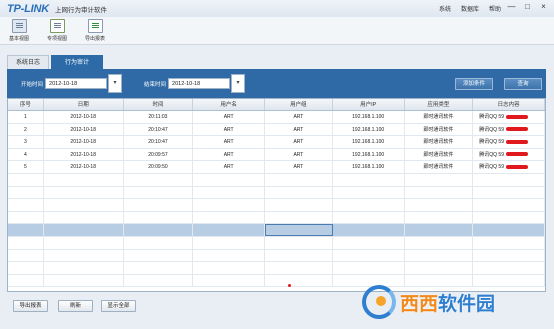  What do you see at coordinates (80, 10) in the screenshot?
I see `app-title: 上网行为审计软件` at bounding box center [80, 10].